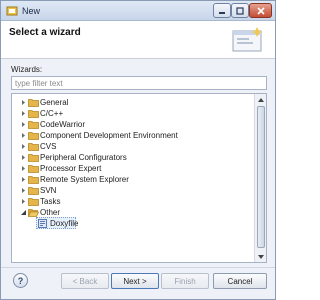 This screenshot has width=320, height=300. I want to click on wizard-header: Select a wizard, so click(138, 40).